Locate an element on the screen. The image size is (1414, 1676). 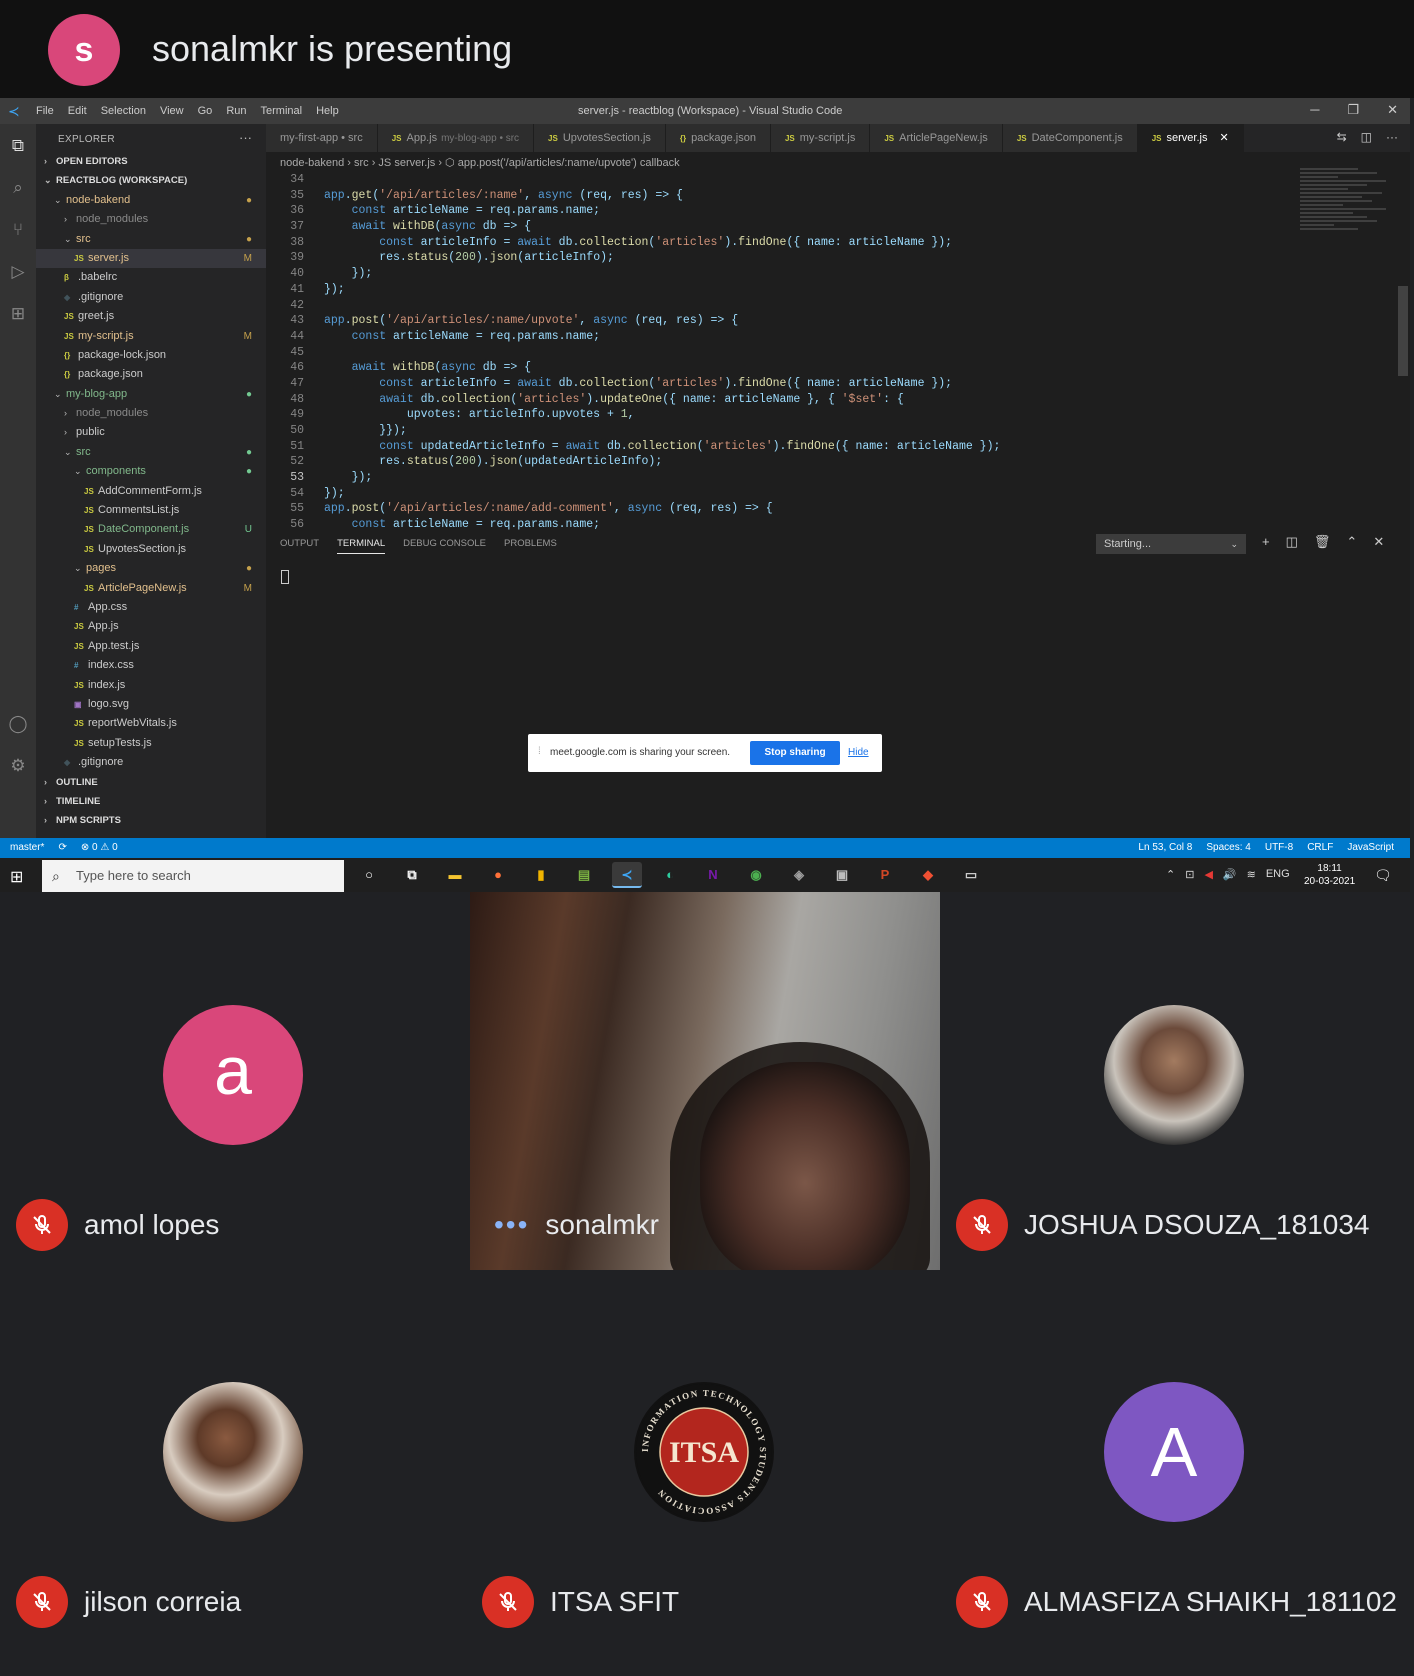
split-terminal-icon: ◫ is located at coordinates (1292, 542).